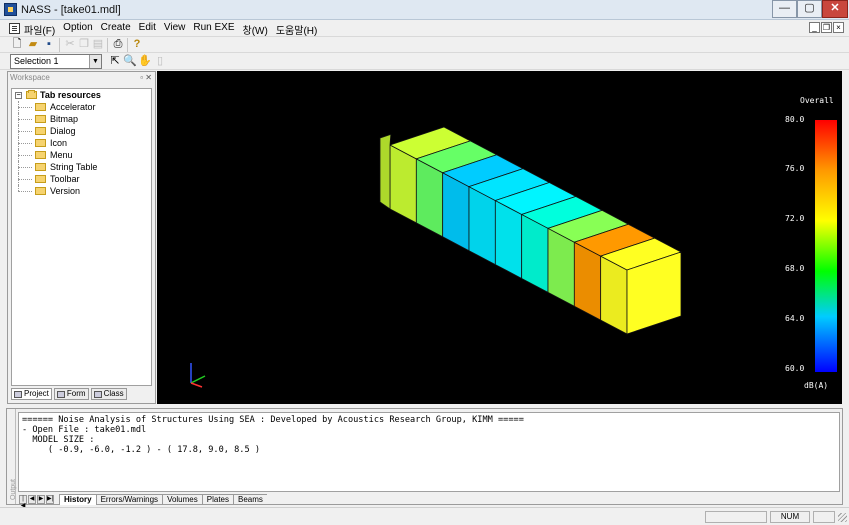 The image size is (849, 525). I want to click on help-icon: ?, so click(137, 44).